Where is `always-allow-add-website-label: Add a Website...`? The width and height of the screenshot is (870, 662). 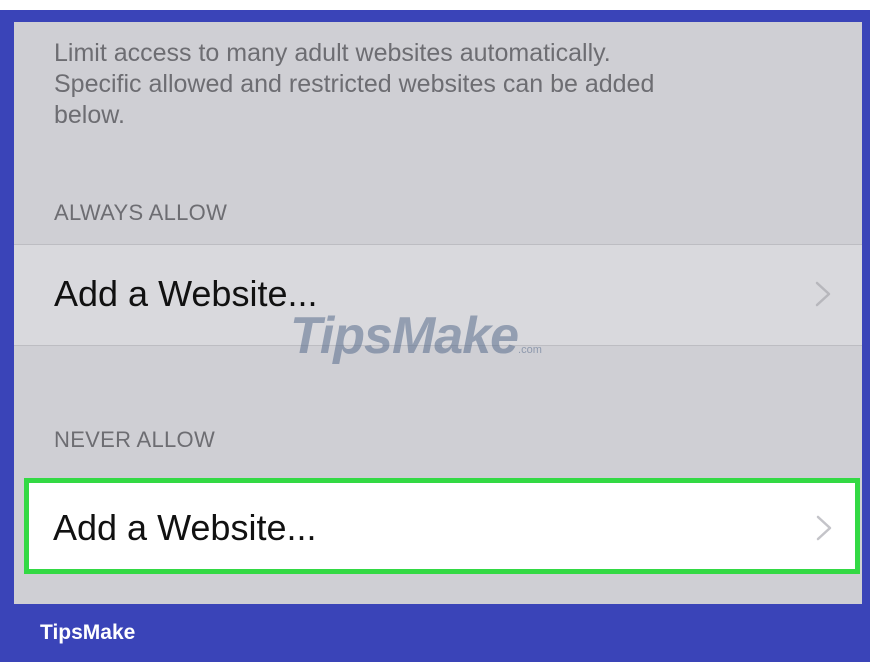
always-allow-add-website-label: Add a Website... is located at coordinates (186, 293).